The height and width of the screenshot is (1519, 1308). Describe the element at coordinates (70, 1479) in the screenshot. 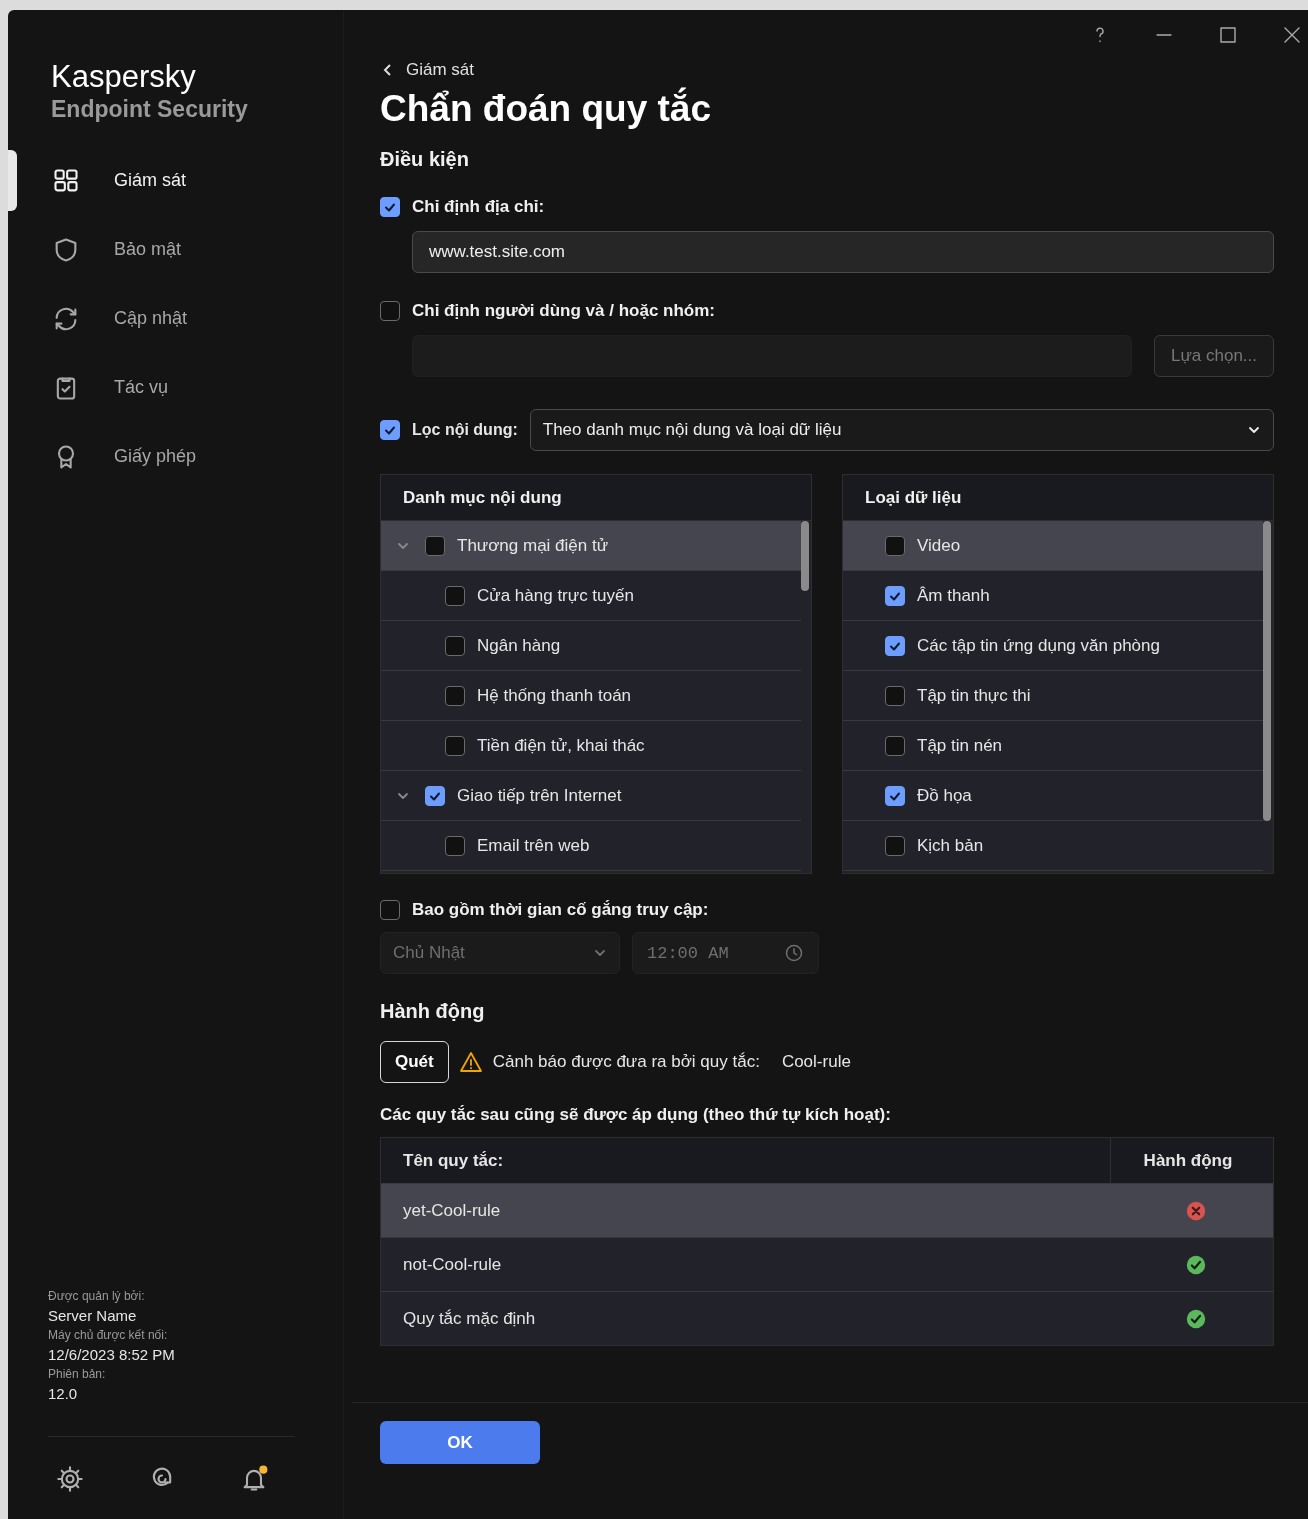

I see `settings-icon` at that location.